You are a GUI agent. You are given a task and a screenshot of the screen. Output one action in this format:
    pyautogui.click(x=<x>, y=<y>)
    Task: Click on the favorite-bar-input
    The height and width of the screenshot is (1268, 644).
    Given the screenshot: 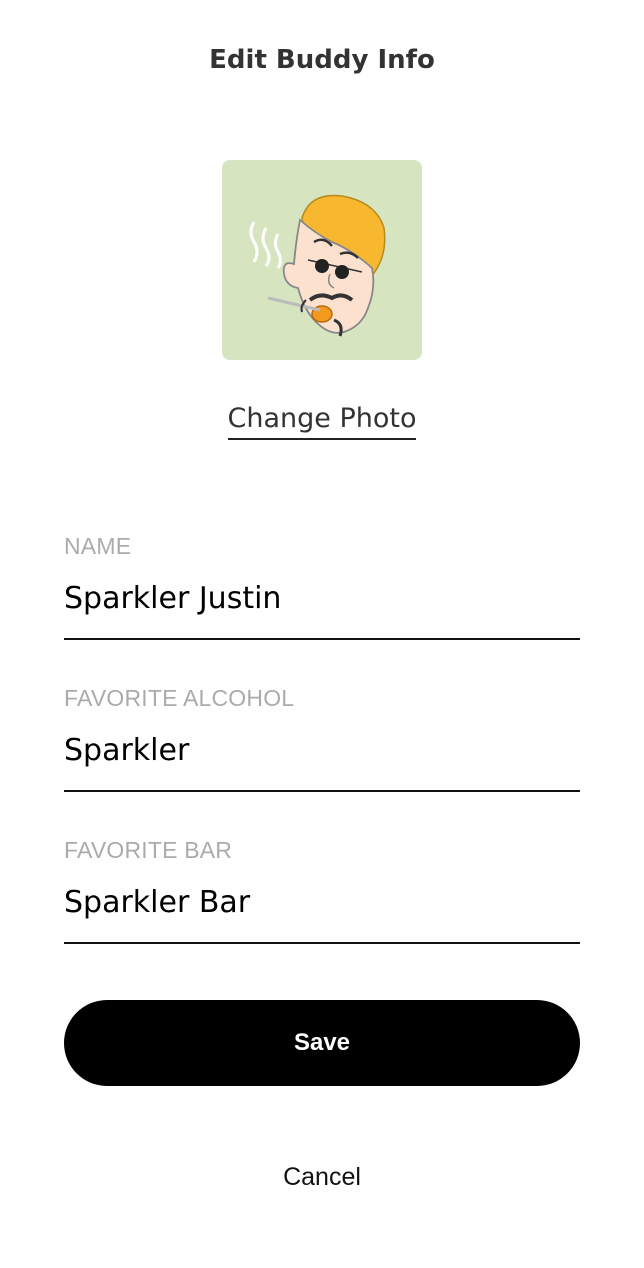 What is the action you would take?
    pyautogui.click(x=322, y=912)
    